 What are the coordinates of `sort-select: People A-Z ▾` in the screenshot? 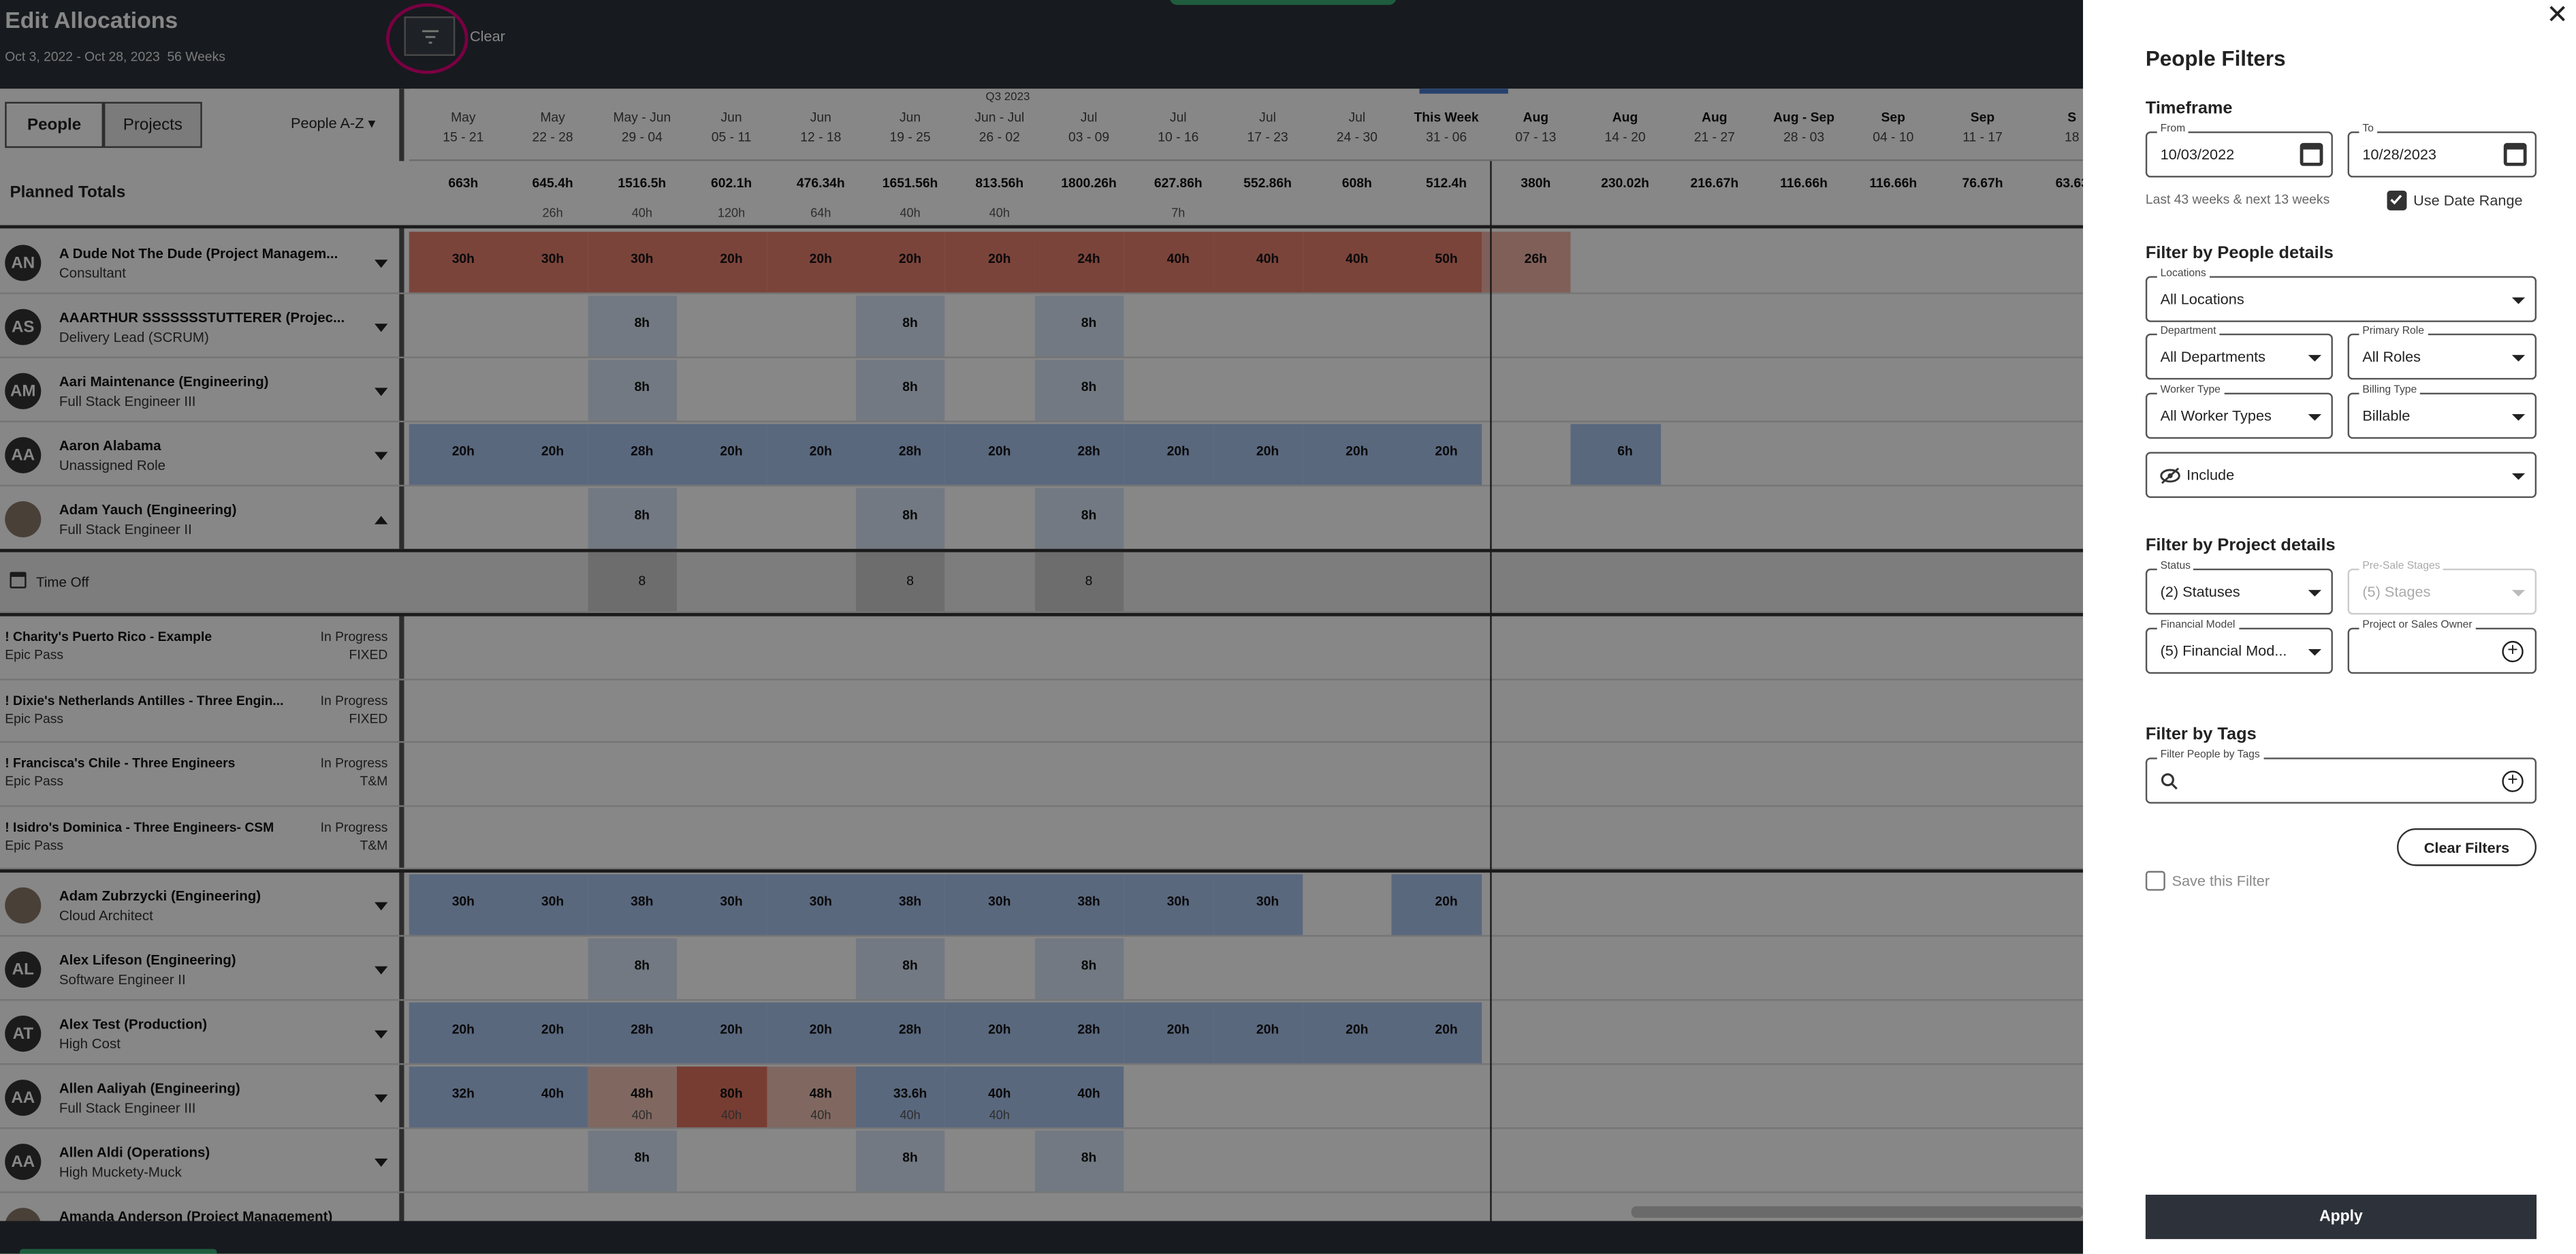 It's located at (333, 124).